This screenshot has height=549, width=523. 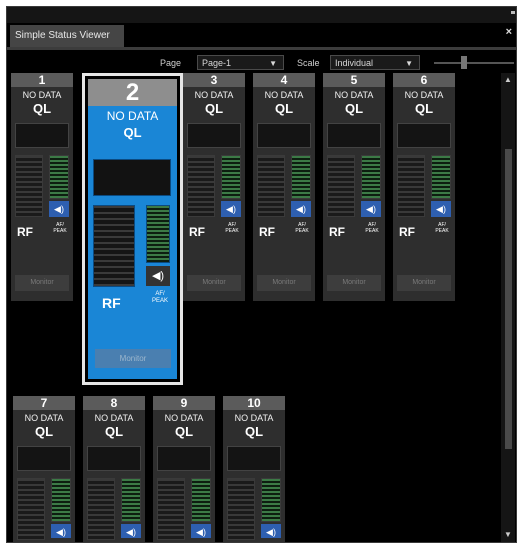 I want to click on channel-panel-10: 10 NO DATA QL ◀), so click(x=254, y=469).